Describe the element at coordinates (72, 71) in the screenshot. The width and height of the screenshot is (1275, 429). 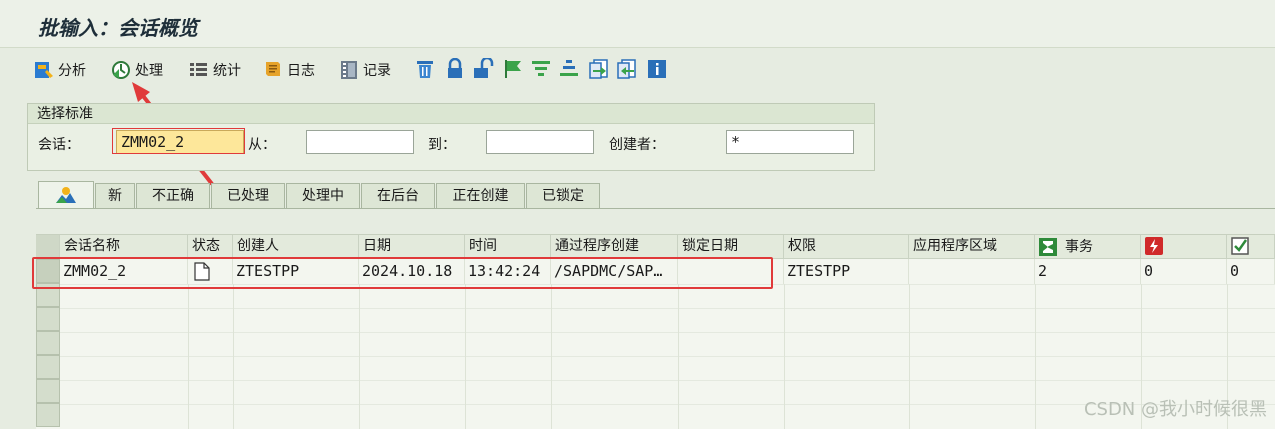
I see `analyze-label: 分析` at that location.